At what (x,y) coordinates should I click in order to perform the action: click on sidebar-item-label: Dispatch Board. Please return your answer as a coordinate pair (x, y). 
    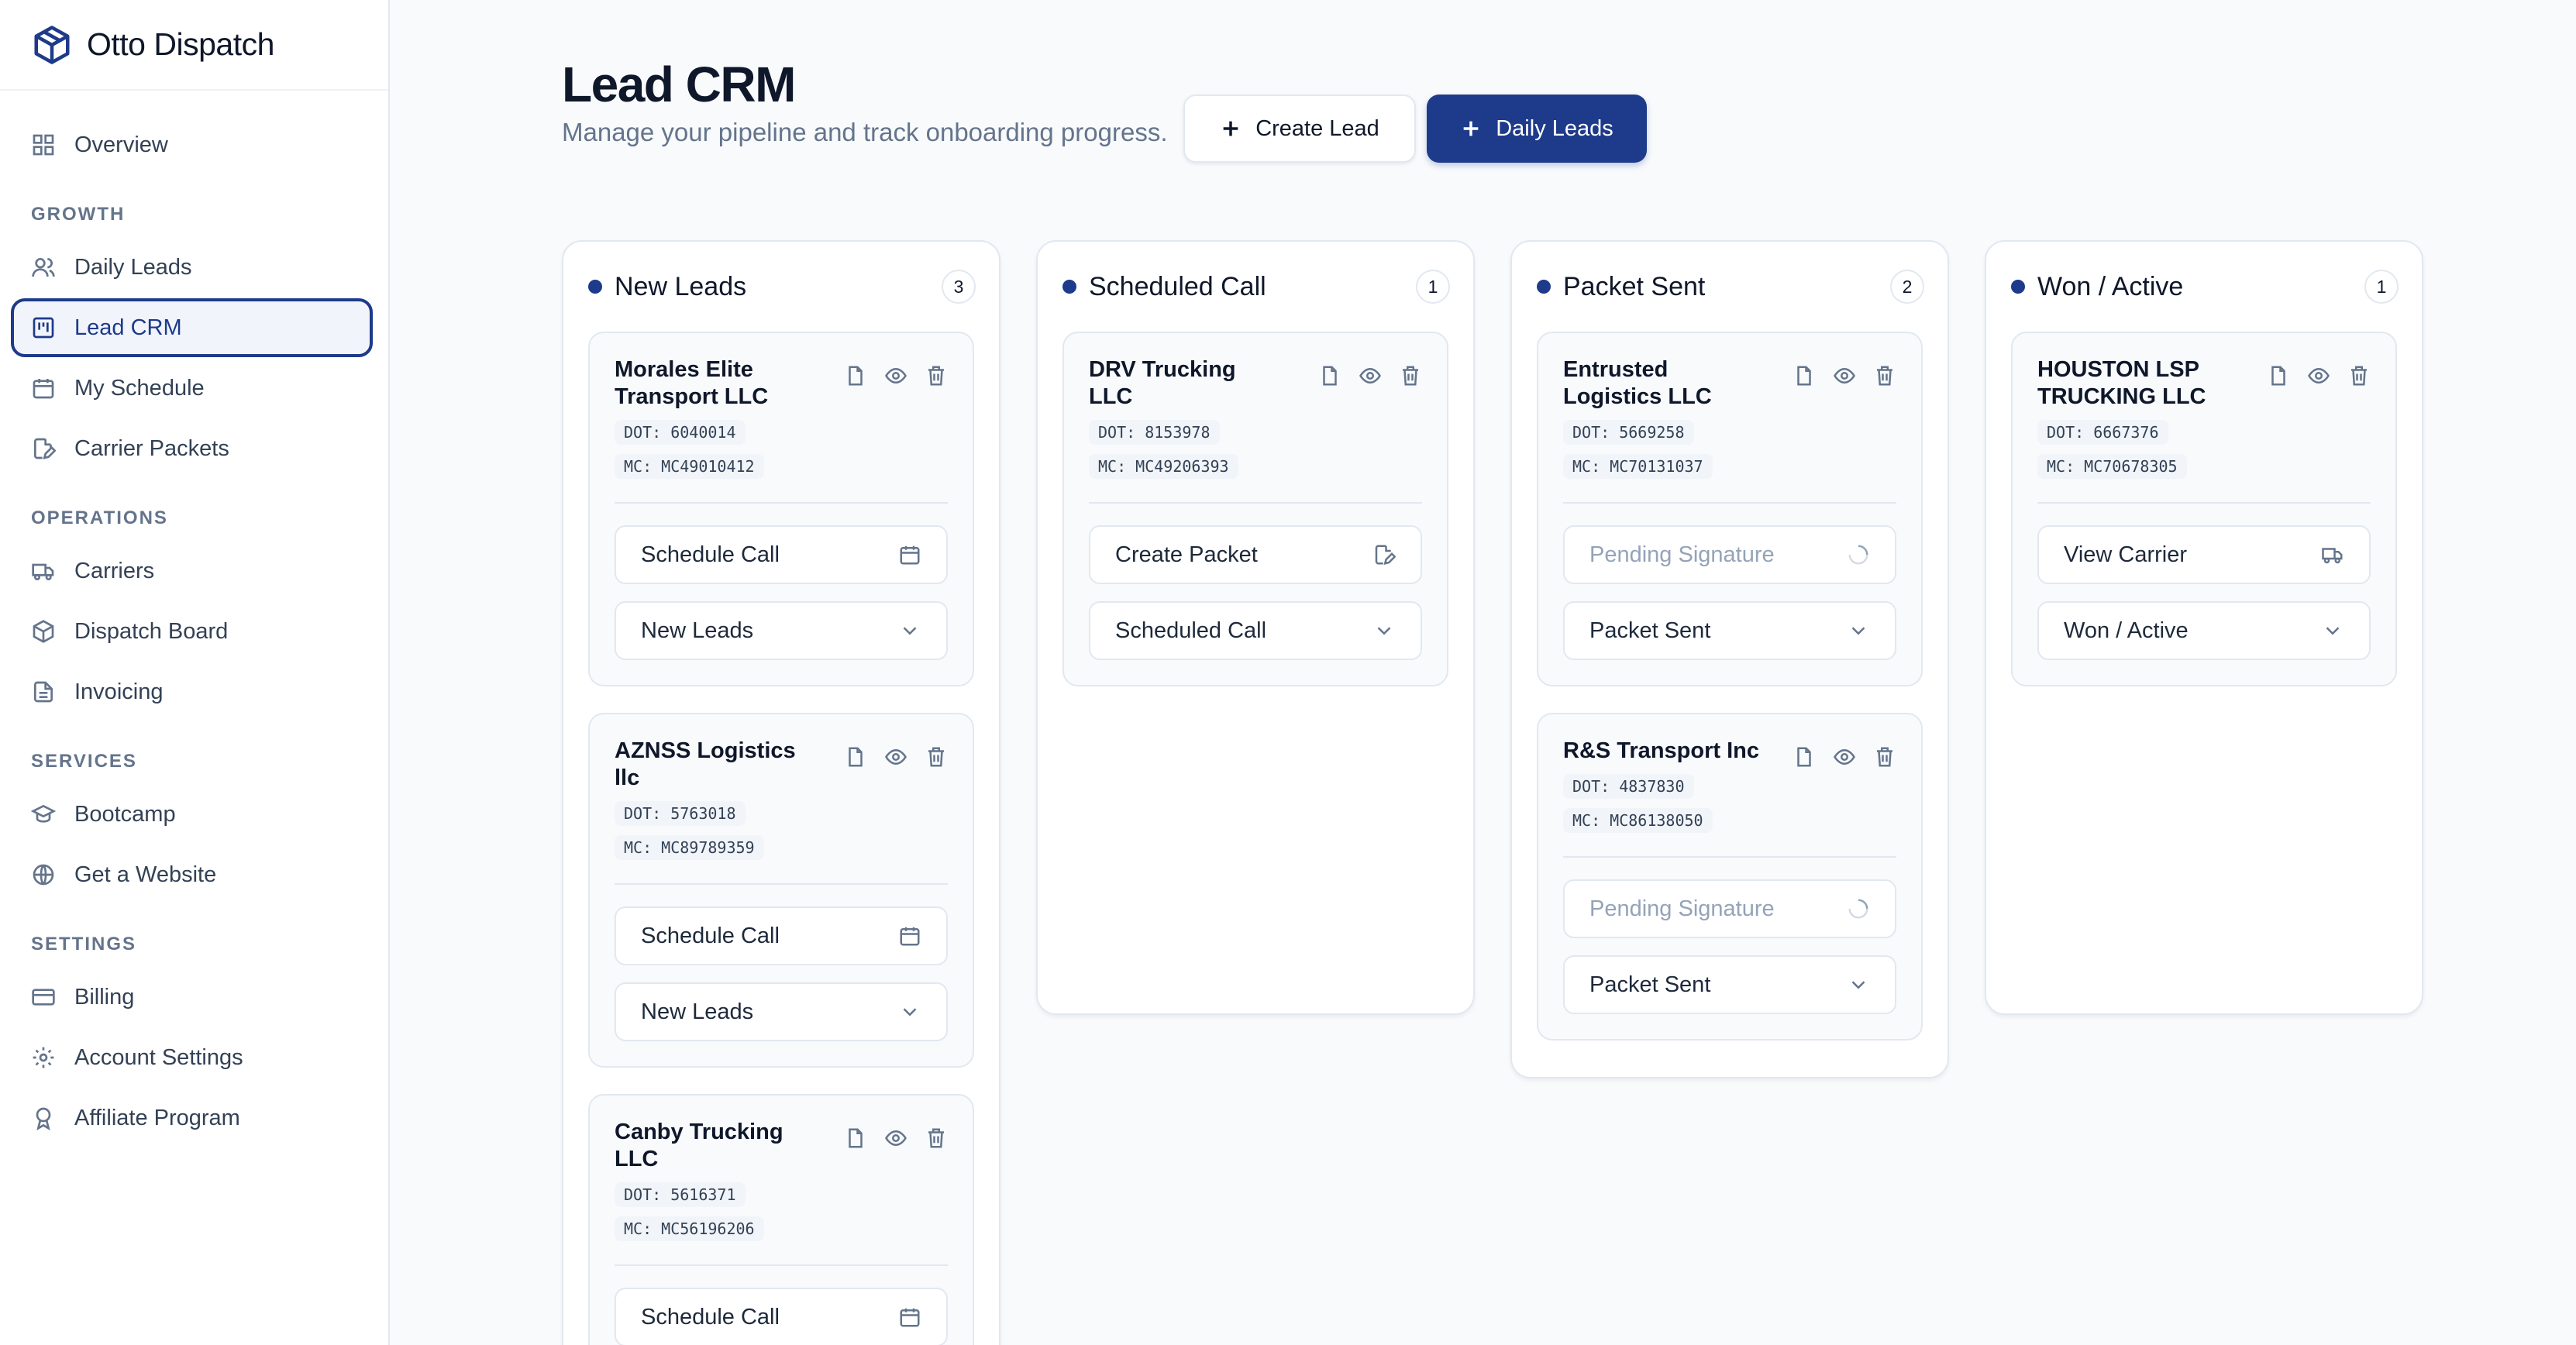
    Looking at the image, I should click on (151, 631).